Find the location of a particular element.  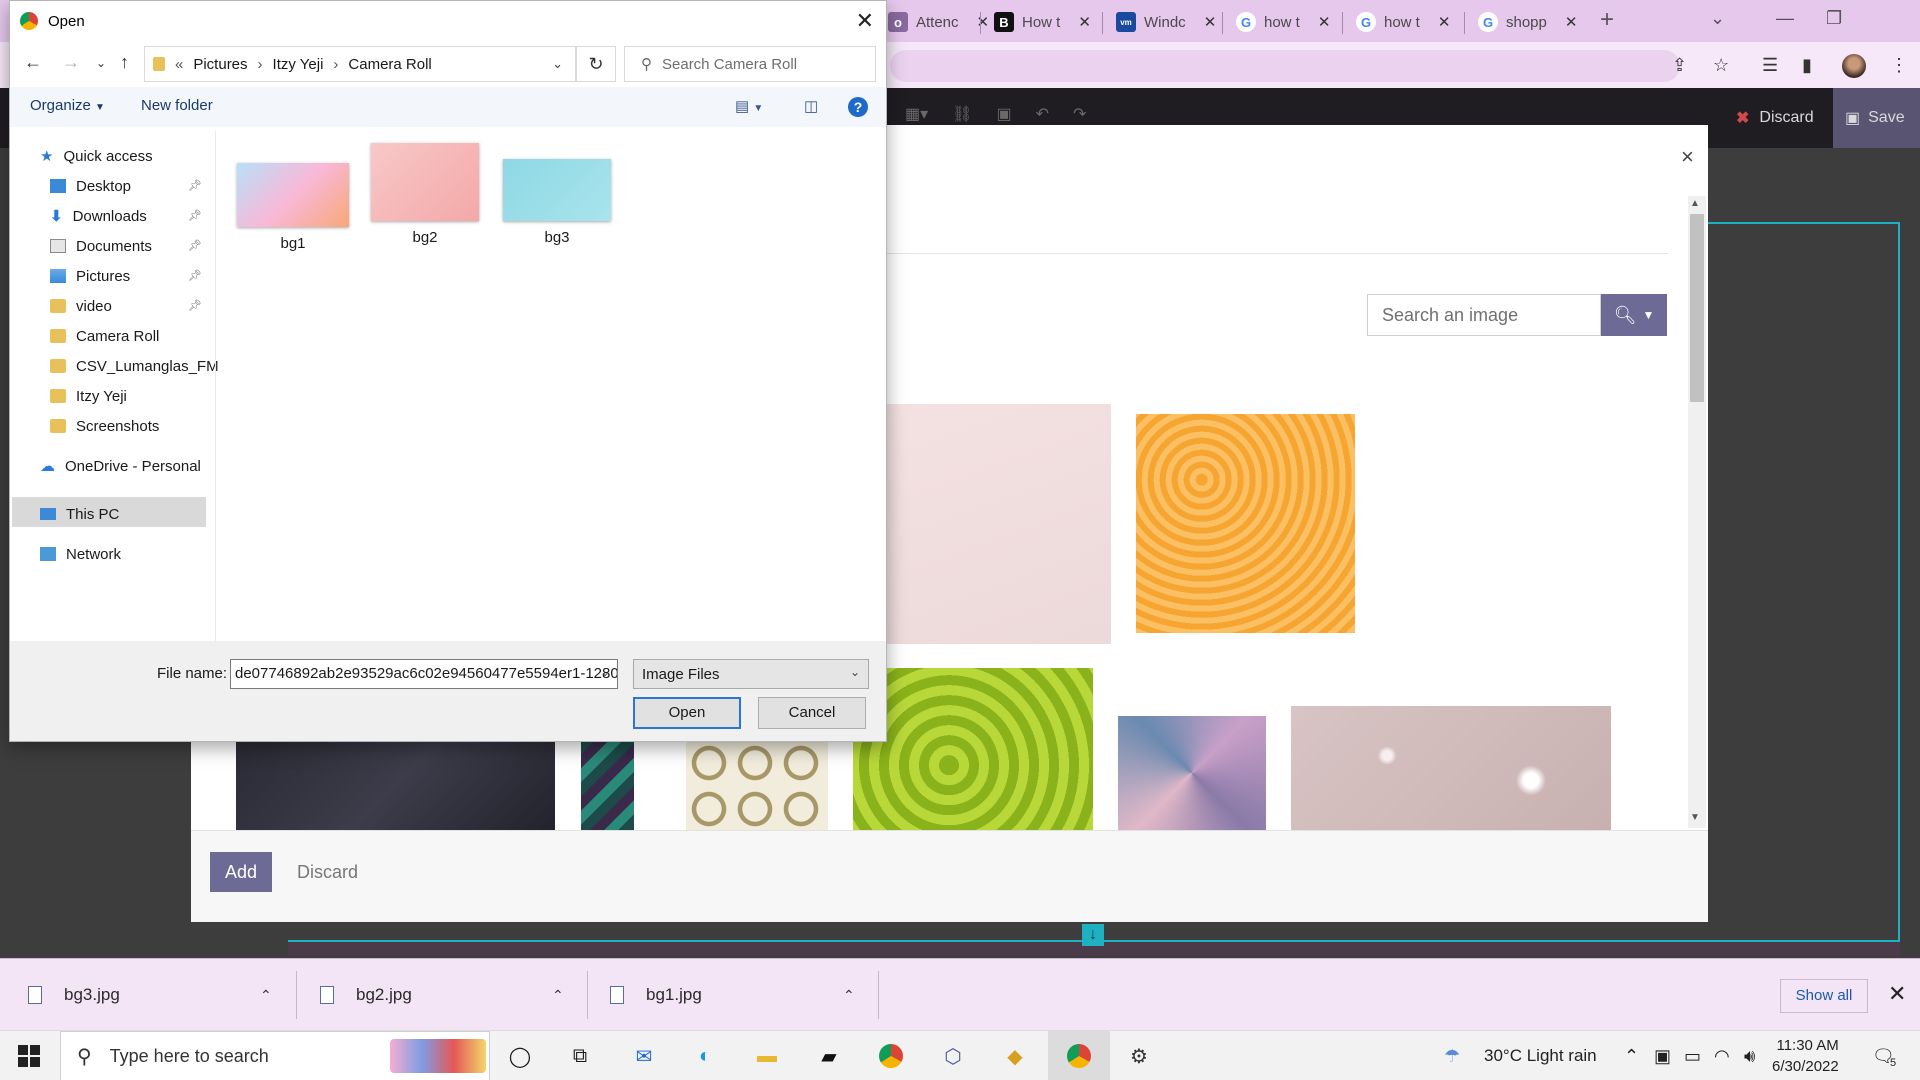

file-bg1: bg1 is located at coordinates (293, 207).